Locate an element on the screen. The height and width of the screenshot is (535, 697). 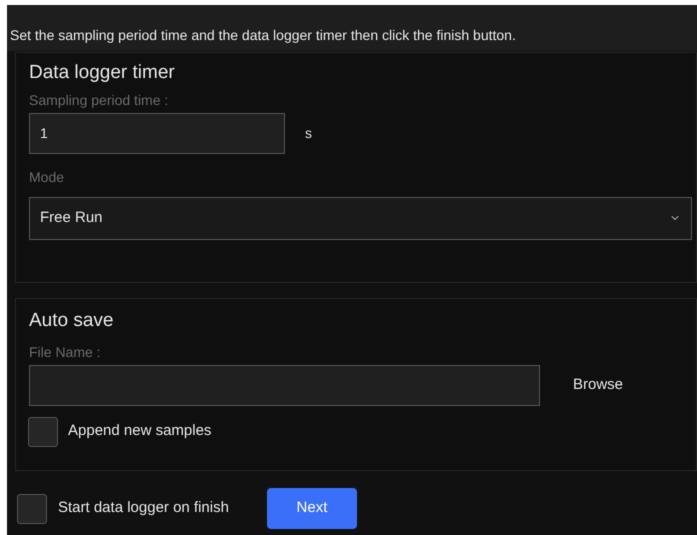
field-label: Sampling period time : is located at coordinates (99, 100).